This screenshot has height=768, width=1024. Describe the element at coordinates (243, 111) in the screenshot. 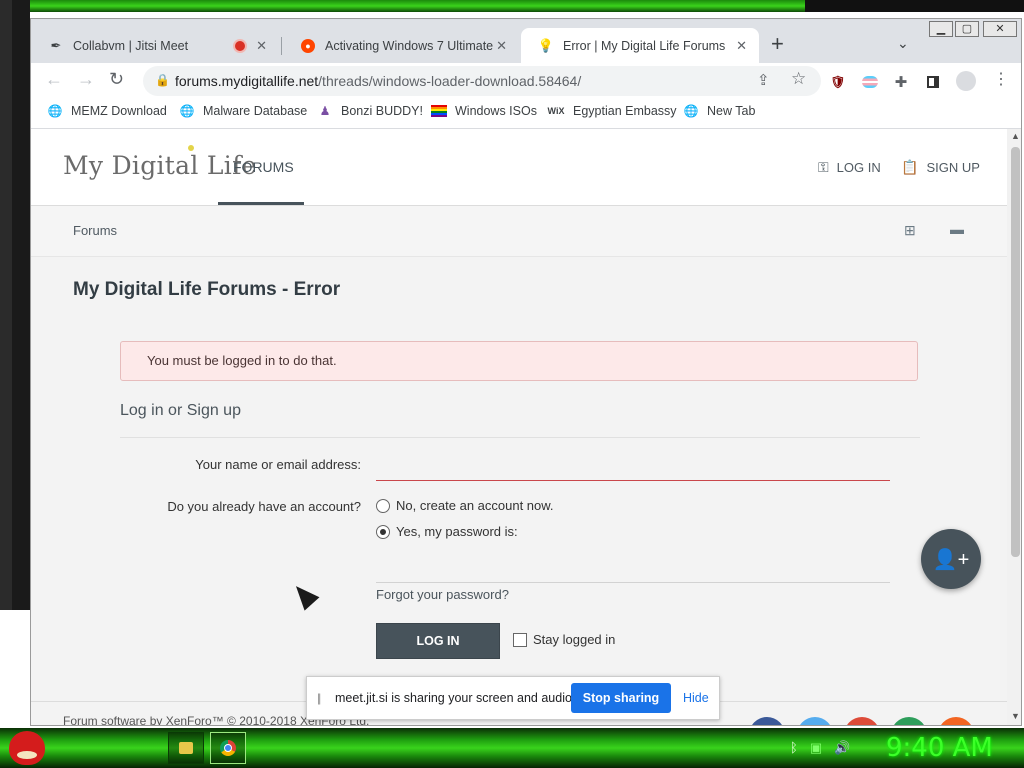

I see `bookmark-malware-database: 🌐 Malware Database` at that location.